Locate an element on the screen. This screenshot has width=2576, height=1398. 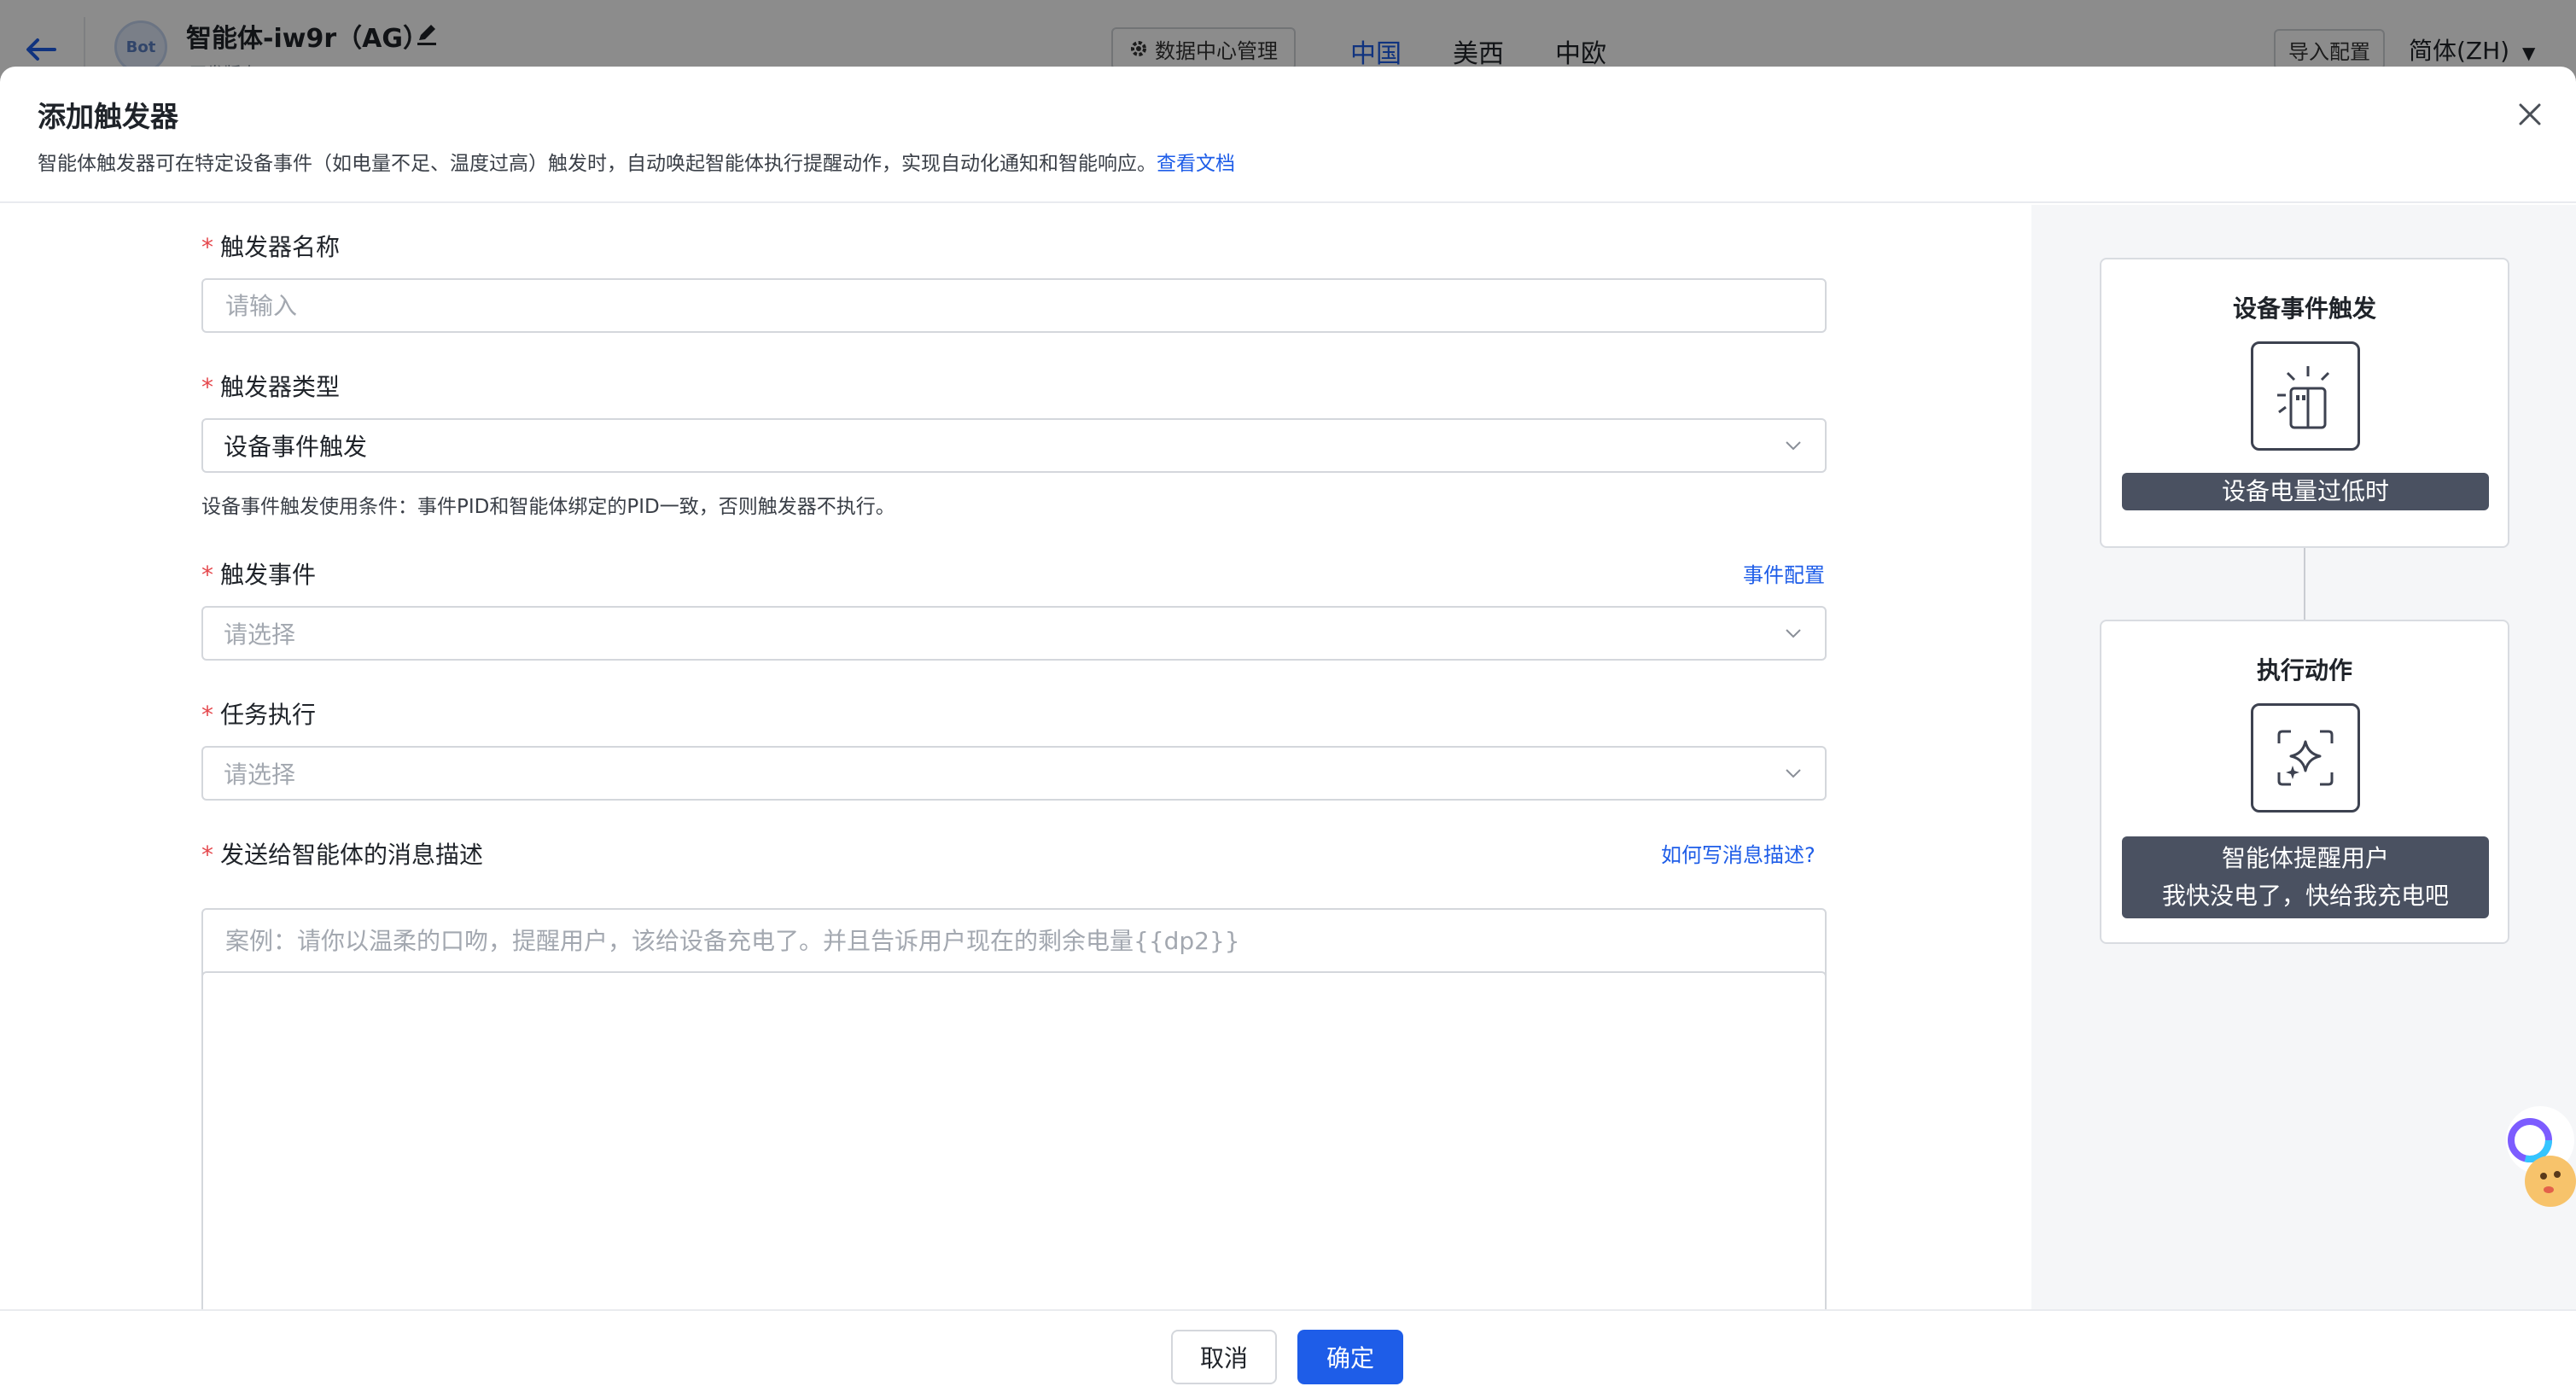
task-placeholder: 请选择 is located at coordinates (260, 774).